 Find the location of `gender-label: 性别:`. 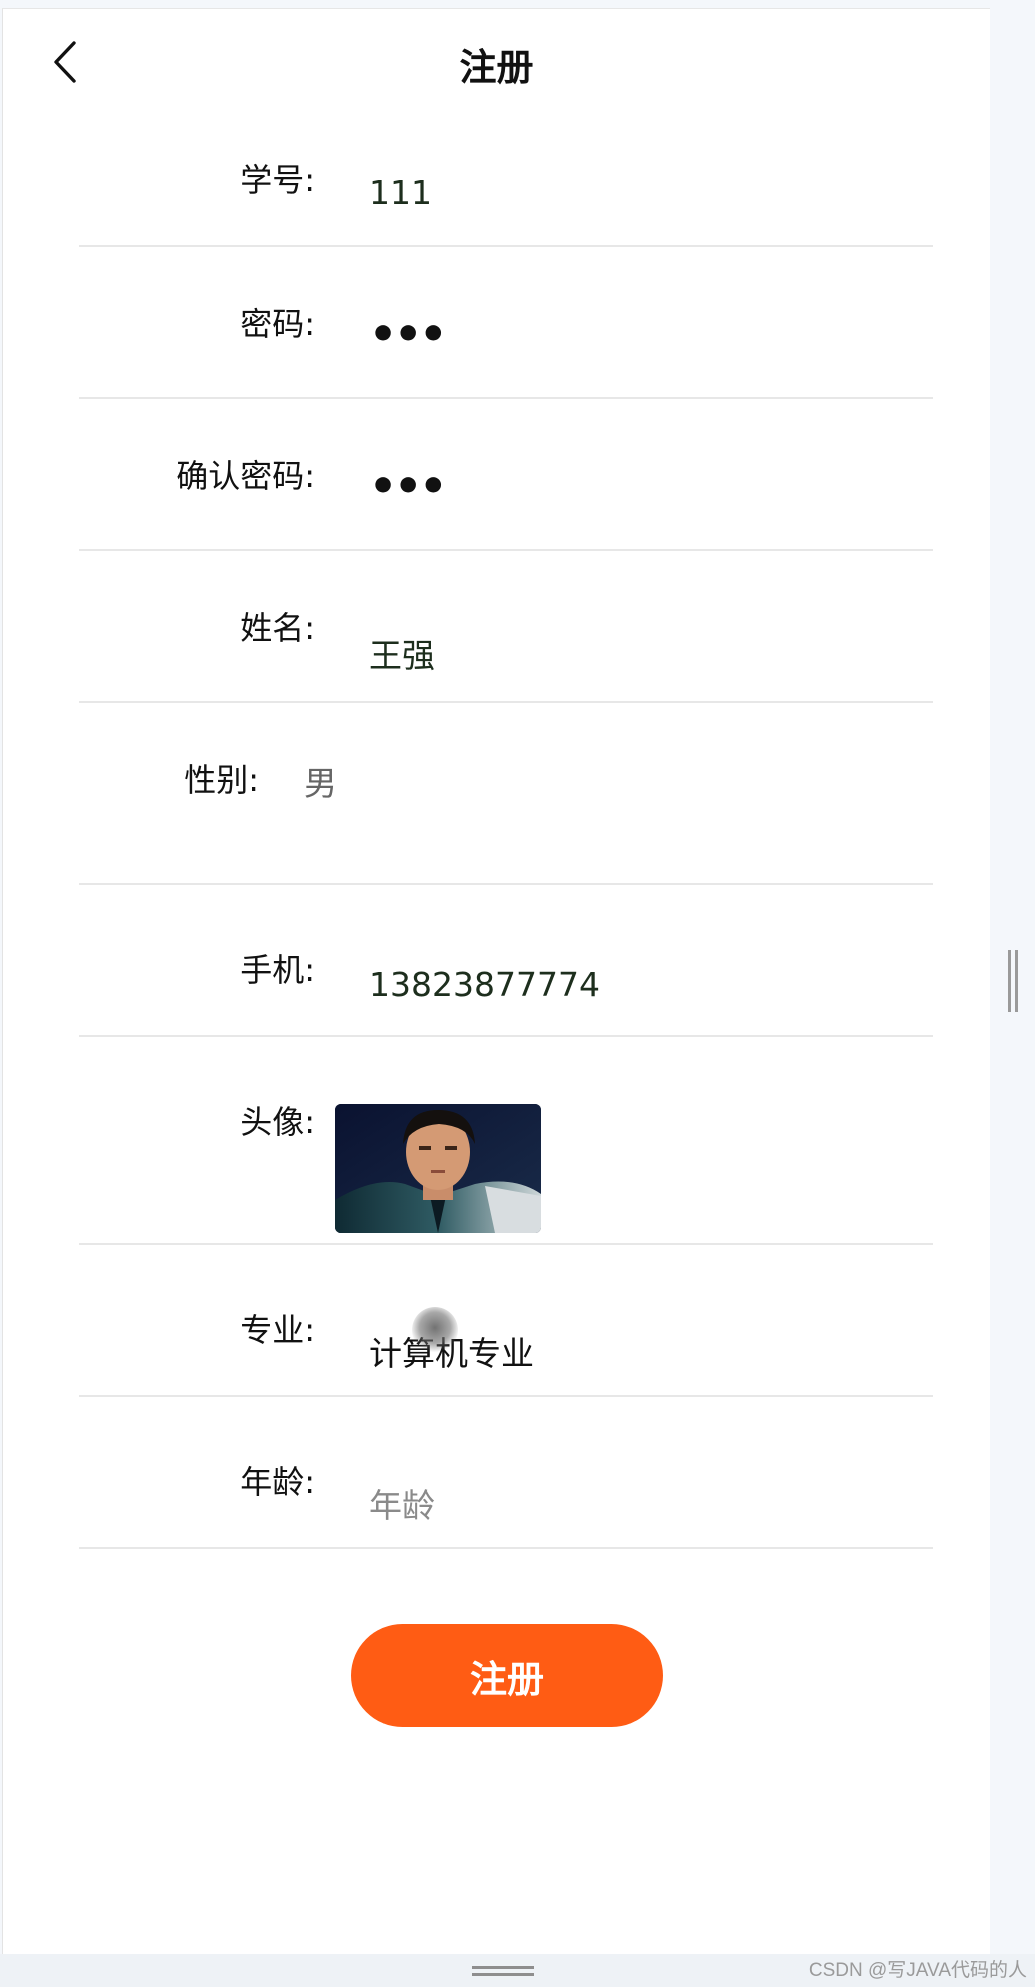

gender-label: 性别: is located at coordinates (221, 780).